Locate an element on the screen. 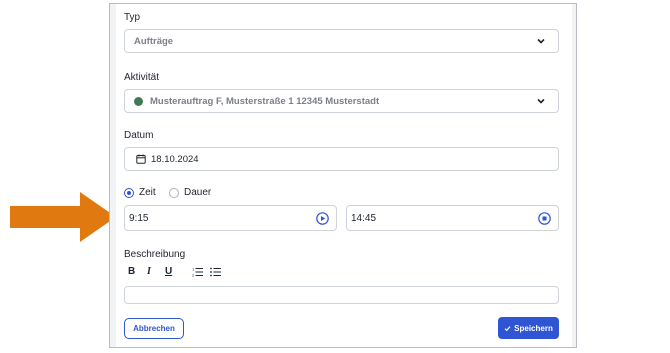 The image size is (670, 353). beschreibung-editor is located at coordinates (341, 295).